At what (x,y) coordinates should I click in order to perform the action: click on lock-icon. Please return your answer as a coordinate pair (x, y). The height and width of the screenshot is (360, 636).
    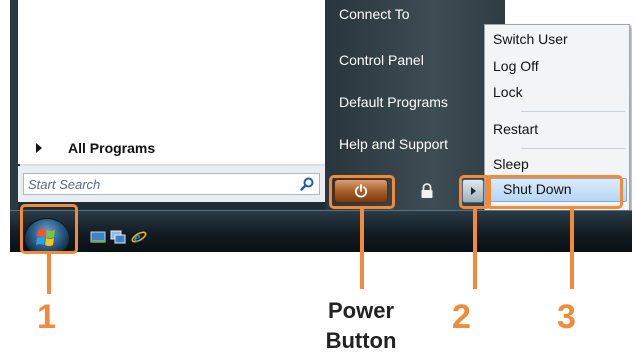
    Looking at the image, I should click on (427, 190).